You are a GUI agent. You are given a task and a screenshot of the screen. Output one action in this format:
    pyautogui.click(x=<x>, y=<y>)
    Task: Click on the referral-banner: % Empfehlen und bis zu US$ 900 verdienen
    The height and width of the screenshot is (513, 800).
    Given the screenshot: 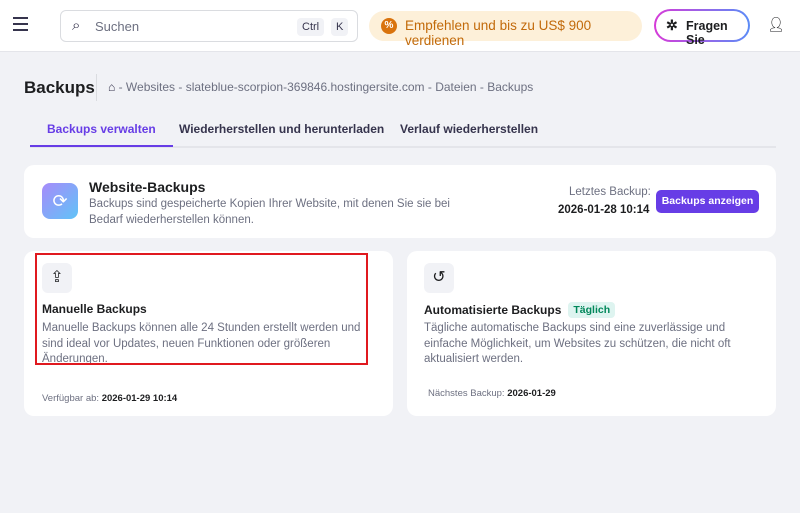 What is the action you would take?
    pyautogui.click(x=505, y=29)
    